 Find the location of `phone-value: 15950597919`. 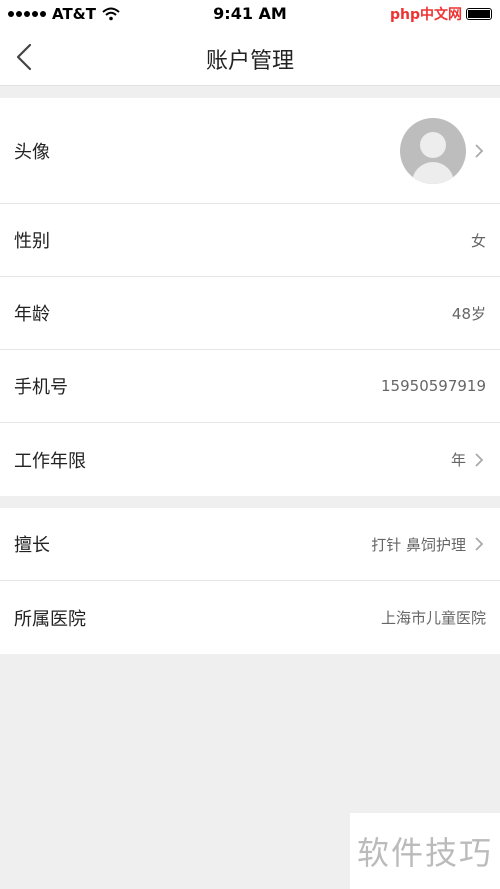

phone-value: 15950597919 is located at coordinates (433, 386).